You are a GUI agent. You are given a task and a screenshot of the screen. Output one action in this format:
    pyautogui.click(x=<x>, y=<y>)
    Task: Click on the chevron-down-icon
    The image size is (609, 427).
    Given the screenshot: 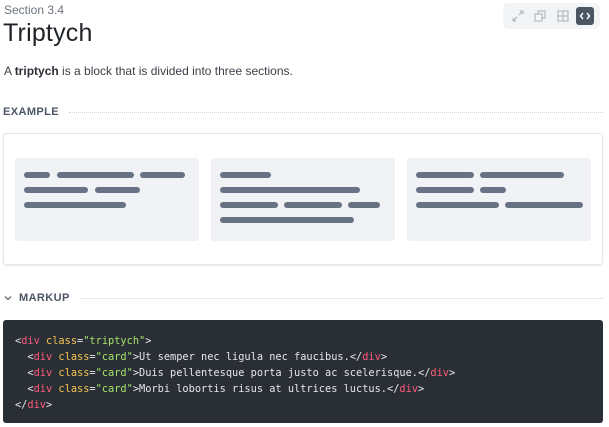 What is the action you would take?
    pyautogui.click(x=8, y=298)
    